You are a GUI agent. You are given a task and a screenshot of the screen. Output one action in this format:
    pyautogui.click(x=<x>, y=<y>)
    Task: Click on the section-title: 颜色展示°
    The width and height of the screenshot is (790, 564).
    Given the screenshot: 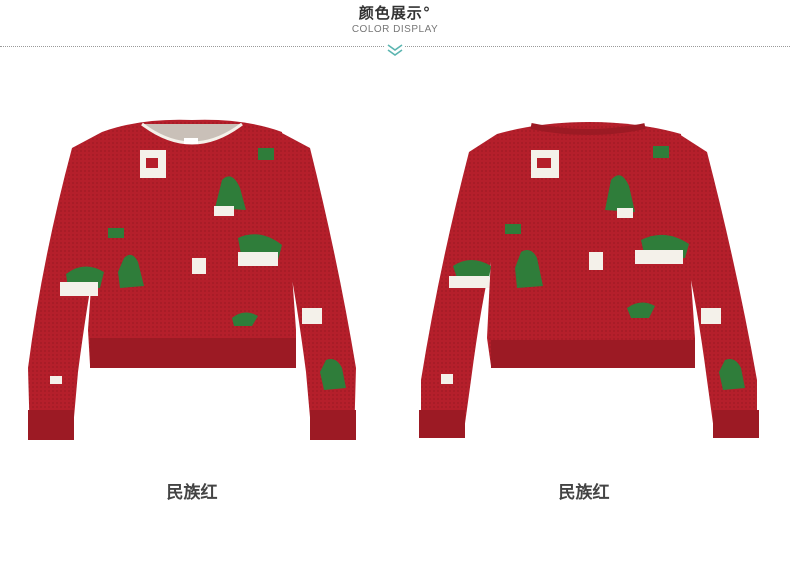 What is the action you would take?
    pyautogui.click(x=395, y=13)
    